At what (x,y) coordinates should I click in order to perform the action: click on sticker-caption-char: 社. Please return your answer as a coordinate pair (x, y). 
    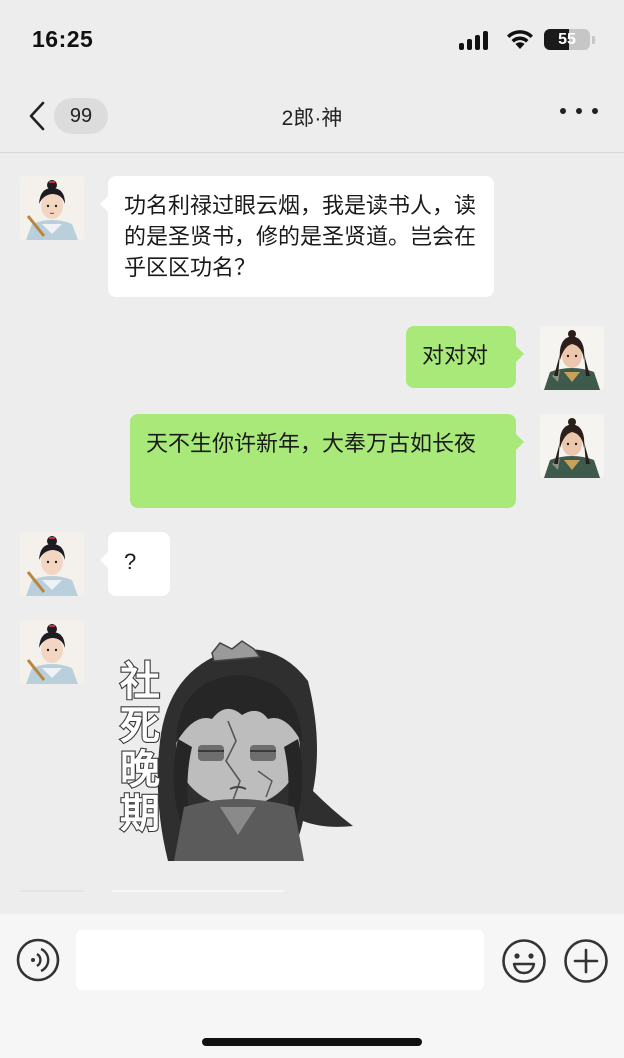
    Looking at the image, I should click on (140, 682).